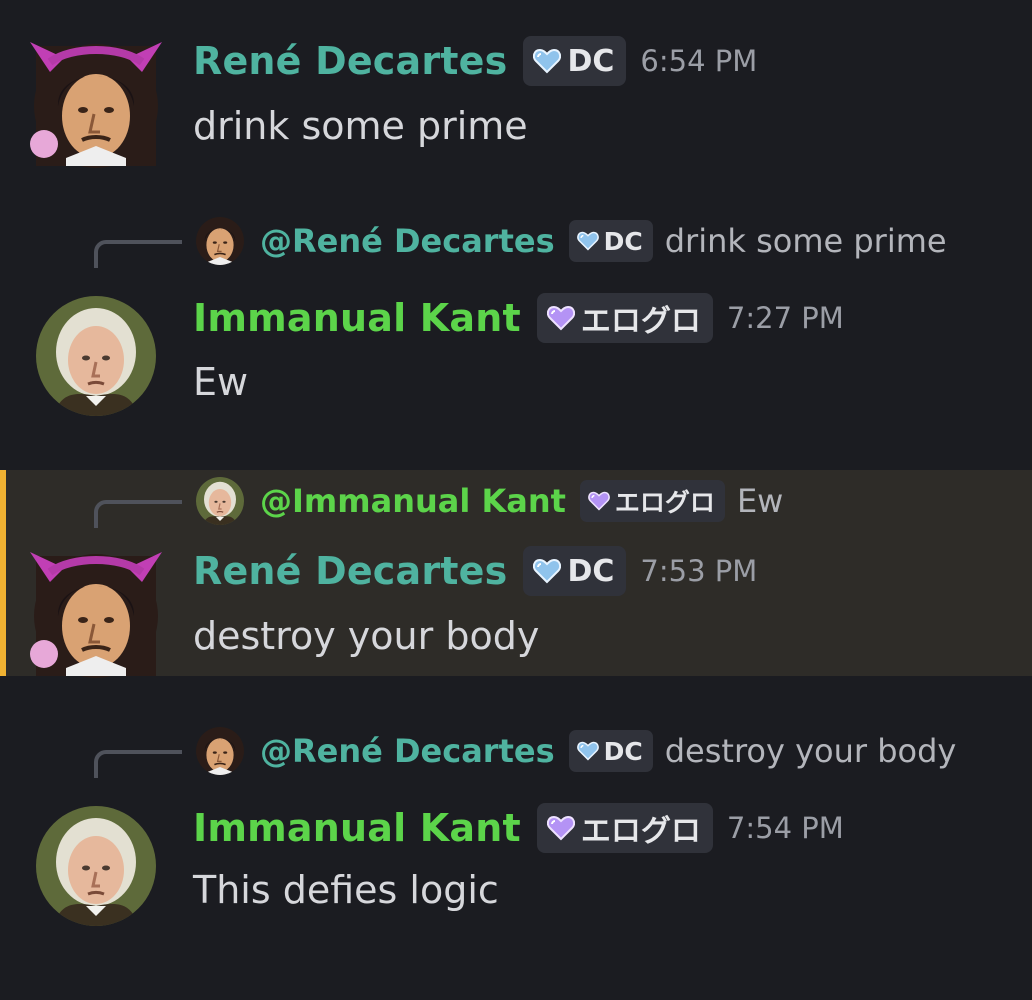  I want to click on timestamp: 7:27 PM, so click(785, 318).